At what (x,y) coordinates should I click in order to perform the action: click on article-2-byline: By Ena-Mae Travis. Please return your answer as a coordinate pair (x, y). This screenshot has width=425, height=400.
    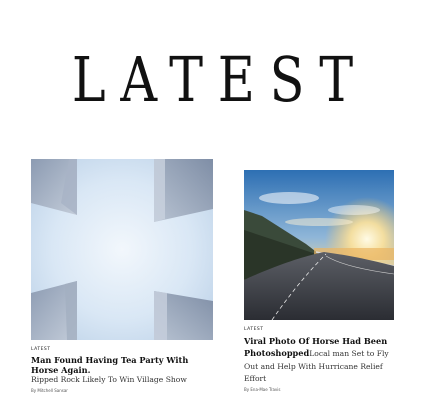
    Looking at the image, I should click on (262, 389).